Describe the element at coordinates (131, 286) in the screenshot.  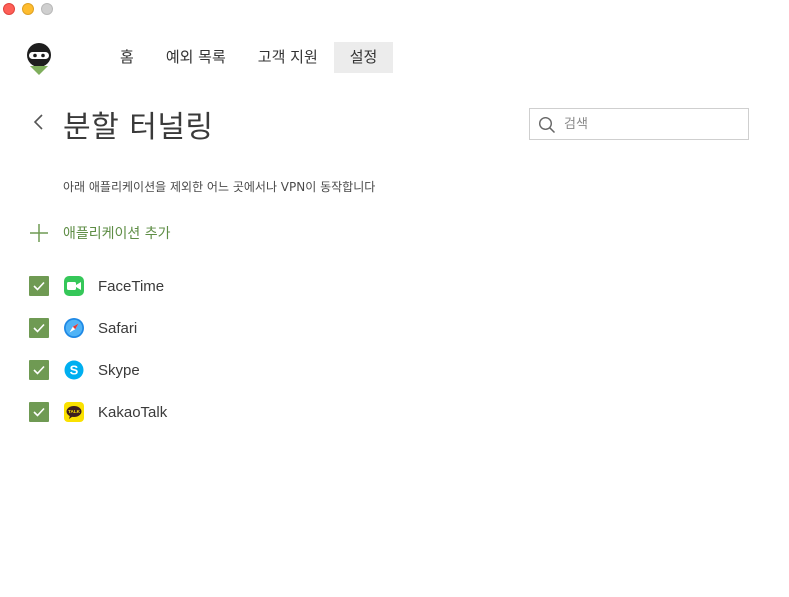
I see `app-name: FaceTime` at that location.